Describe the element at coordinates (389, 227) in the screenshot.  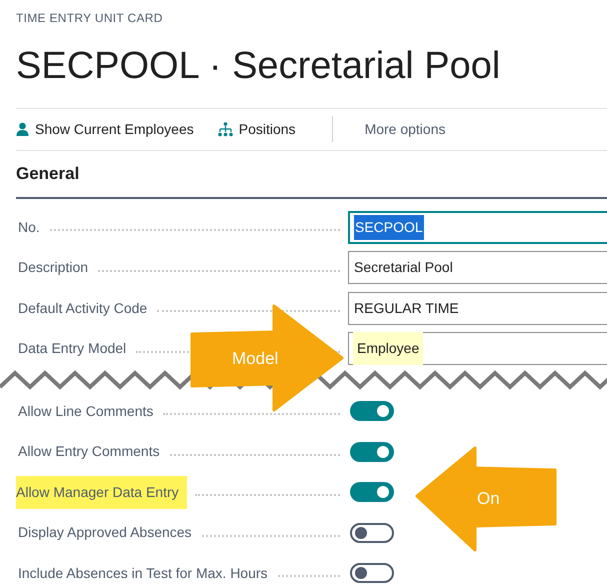
I see `field-value: SECPOOL` at that location.